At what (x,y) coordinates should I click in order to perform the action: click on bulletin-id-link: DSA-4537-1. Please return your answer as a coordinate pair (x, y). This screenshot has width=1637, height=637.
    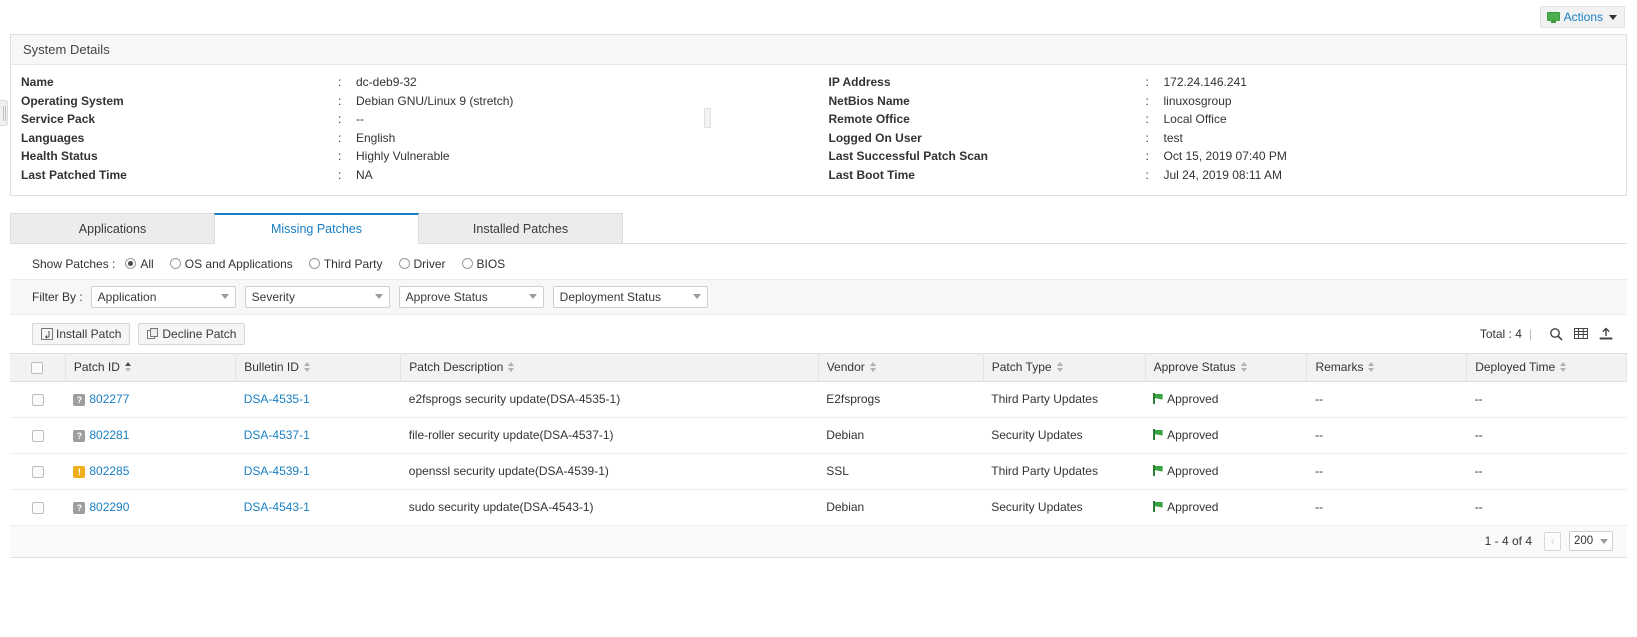
    Looking at the image, I should click on (277, 435).